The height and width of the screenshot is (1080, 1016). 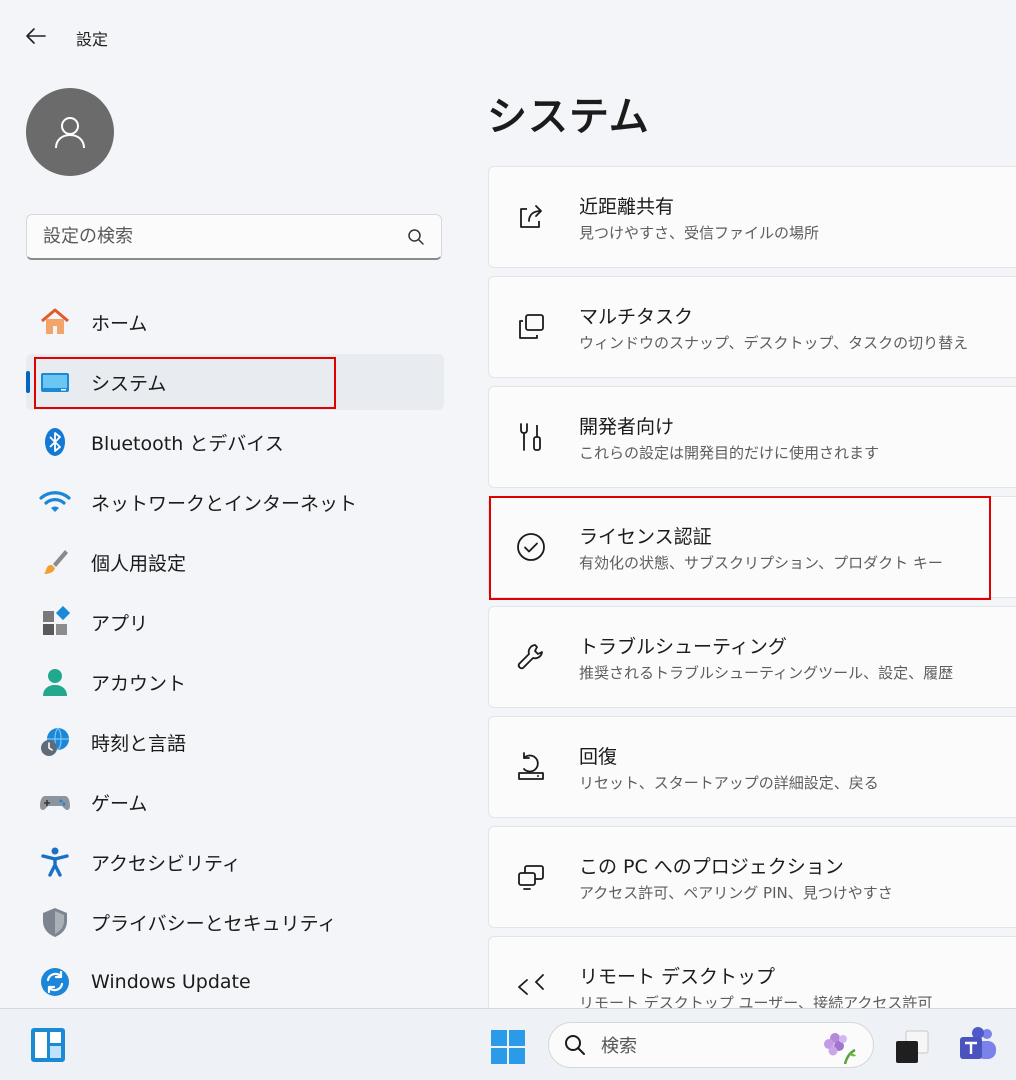 I want to click on card-subtitle: 有効化の状態、サブスクリプション、プロダクト キー, so click(x=761, y=562).